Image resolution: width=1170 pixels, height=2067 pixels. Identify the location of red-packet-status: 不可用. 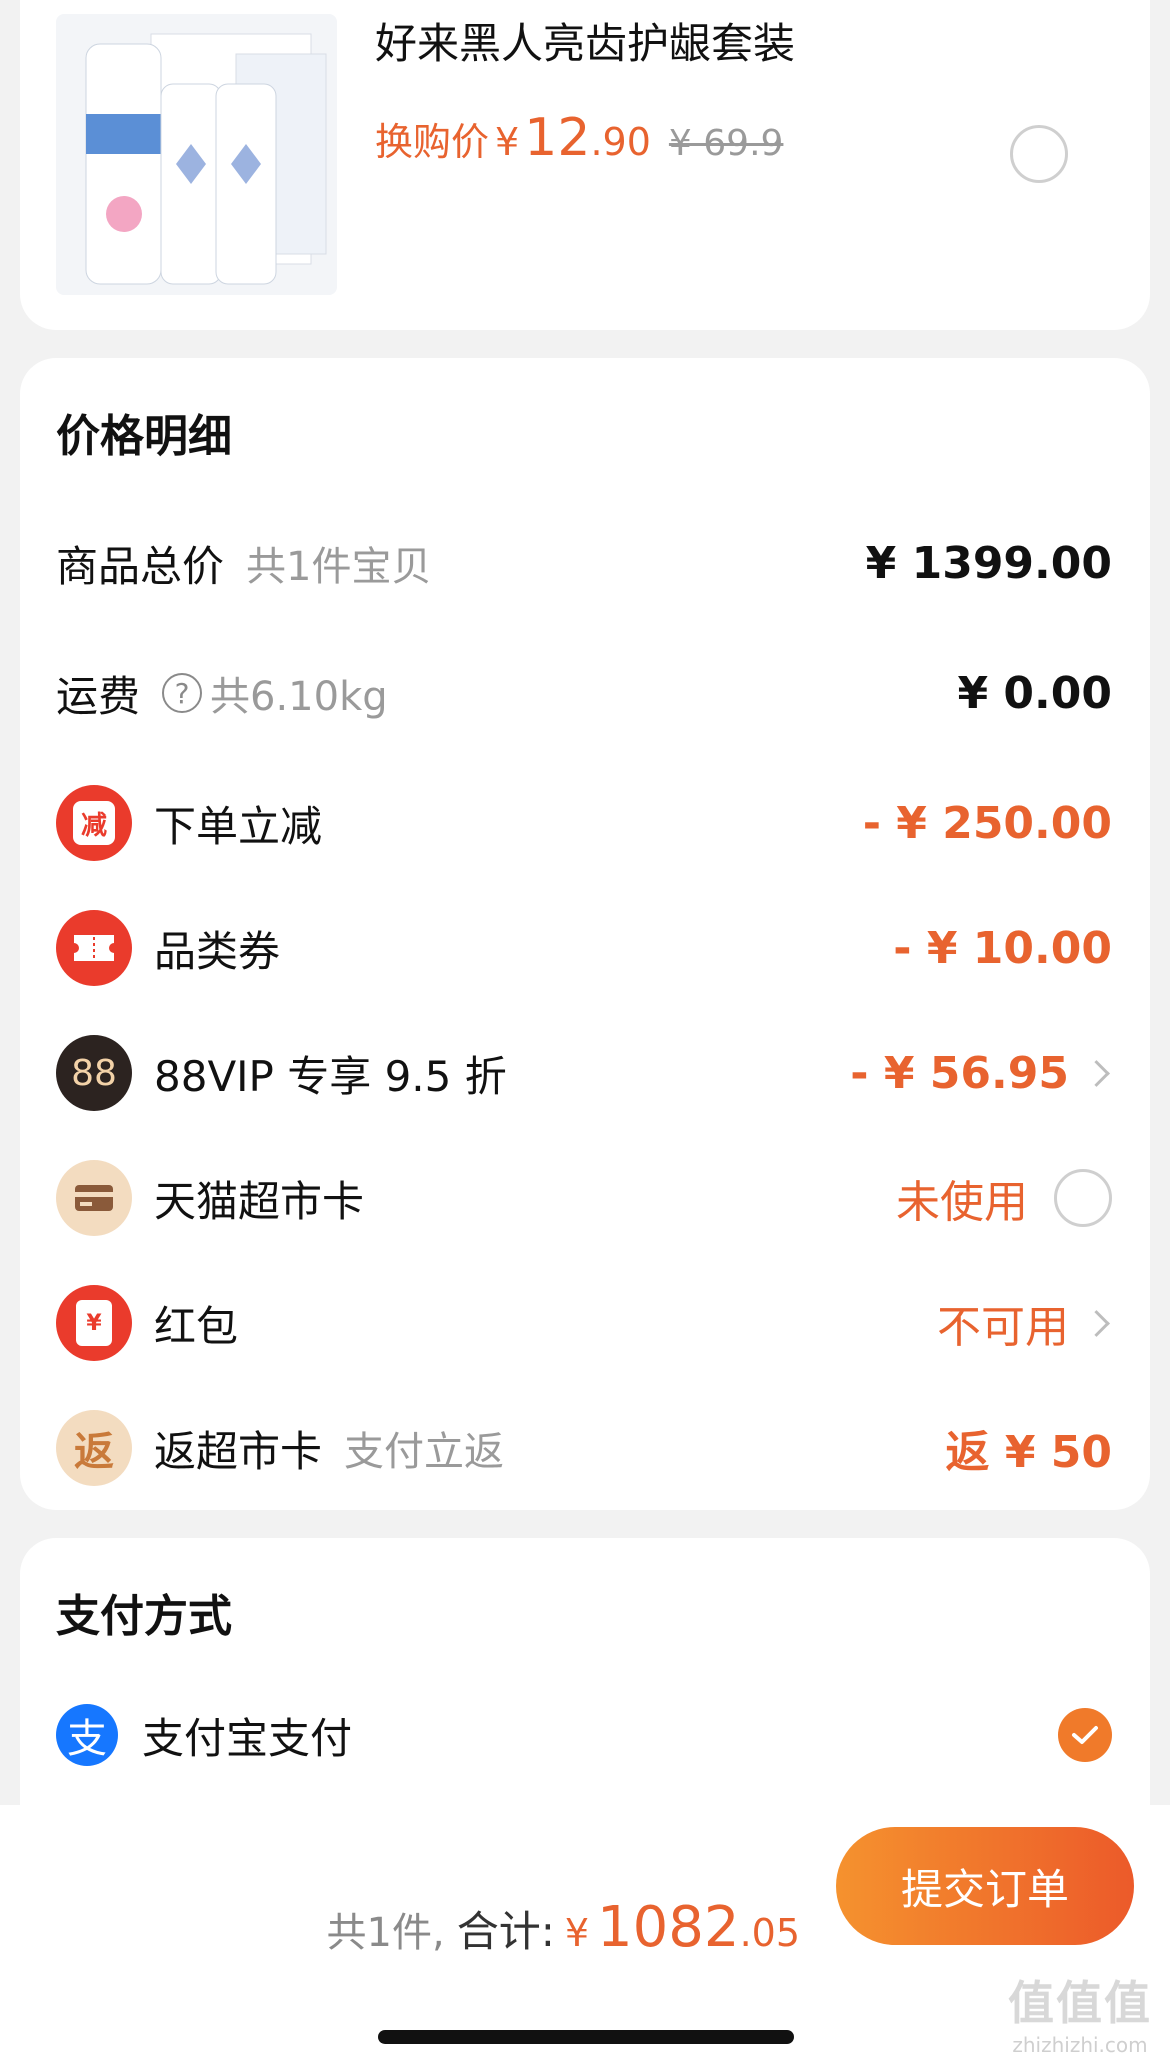
(1024, 1323).